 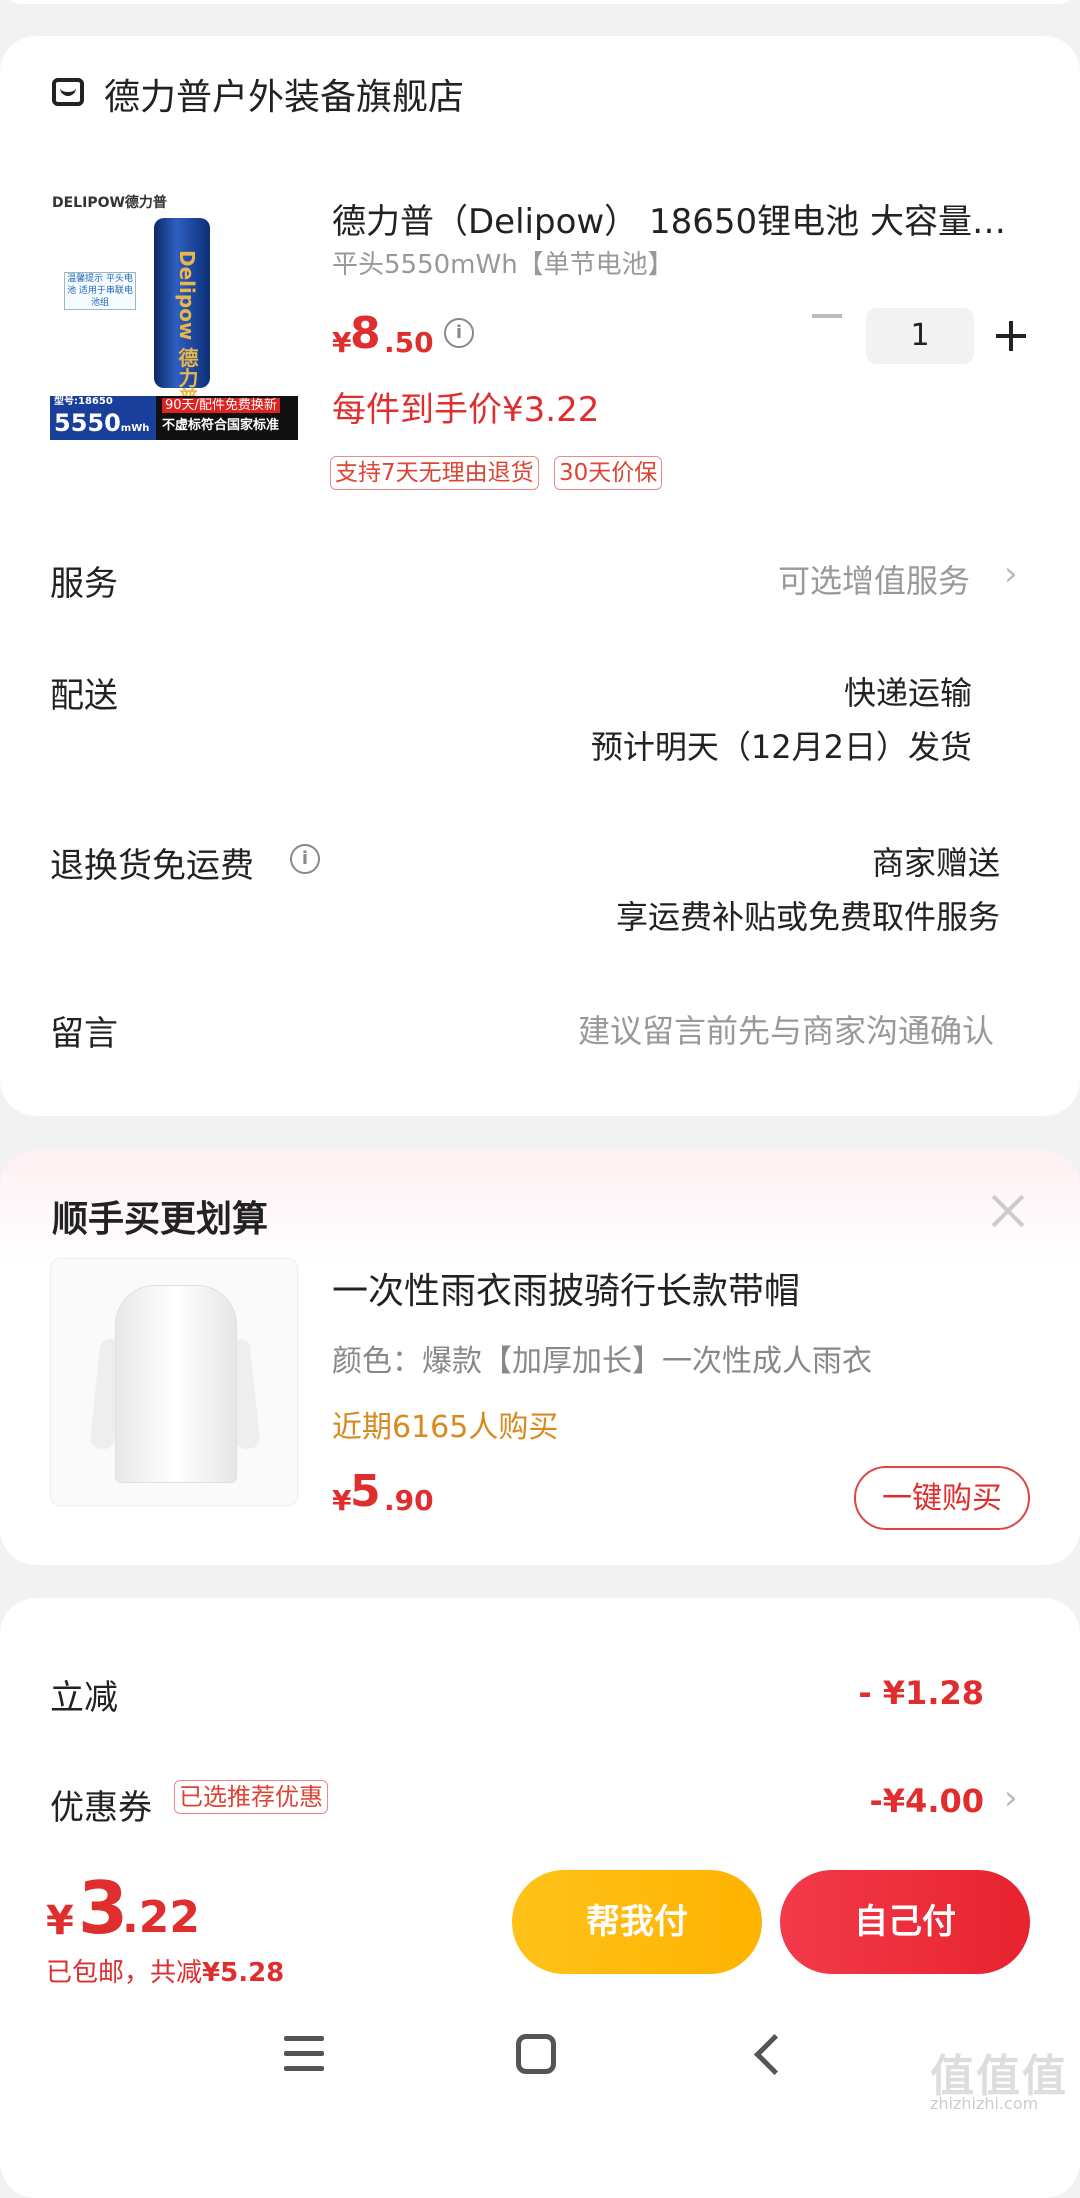 What do you see at coordinates (152, 866) in the screenshot?
I see `return-fee-label: 退换货免运费` at bounding box center [152, 866].